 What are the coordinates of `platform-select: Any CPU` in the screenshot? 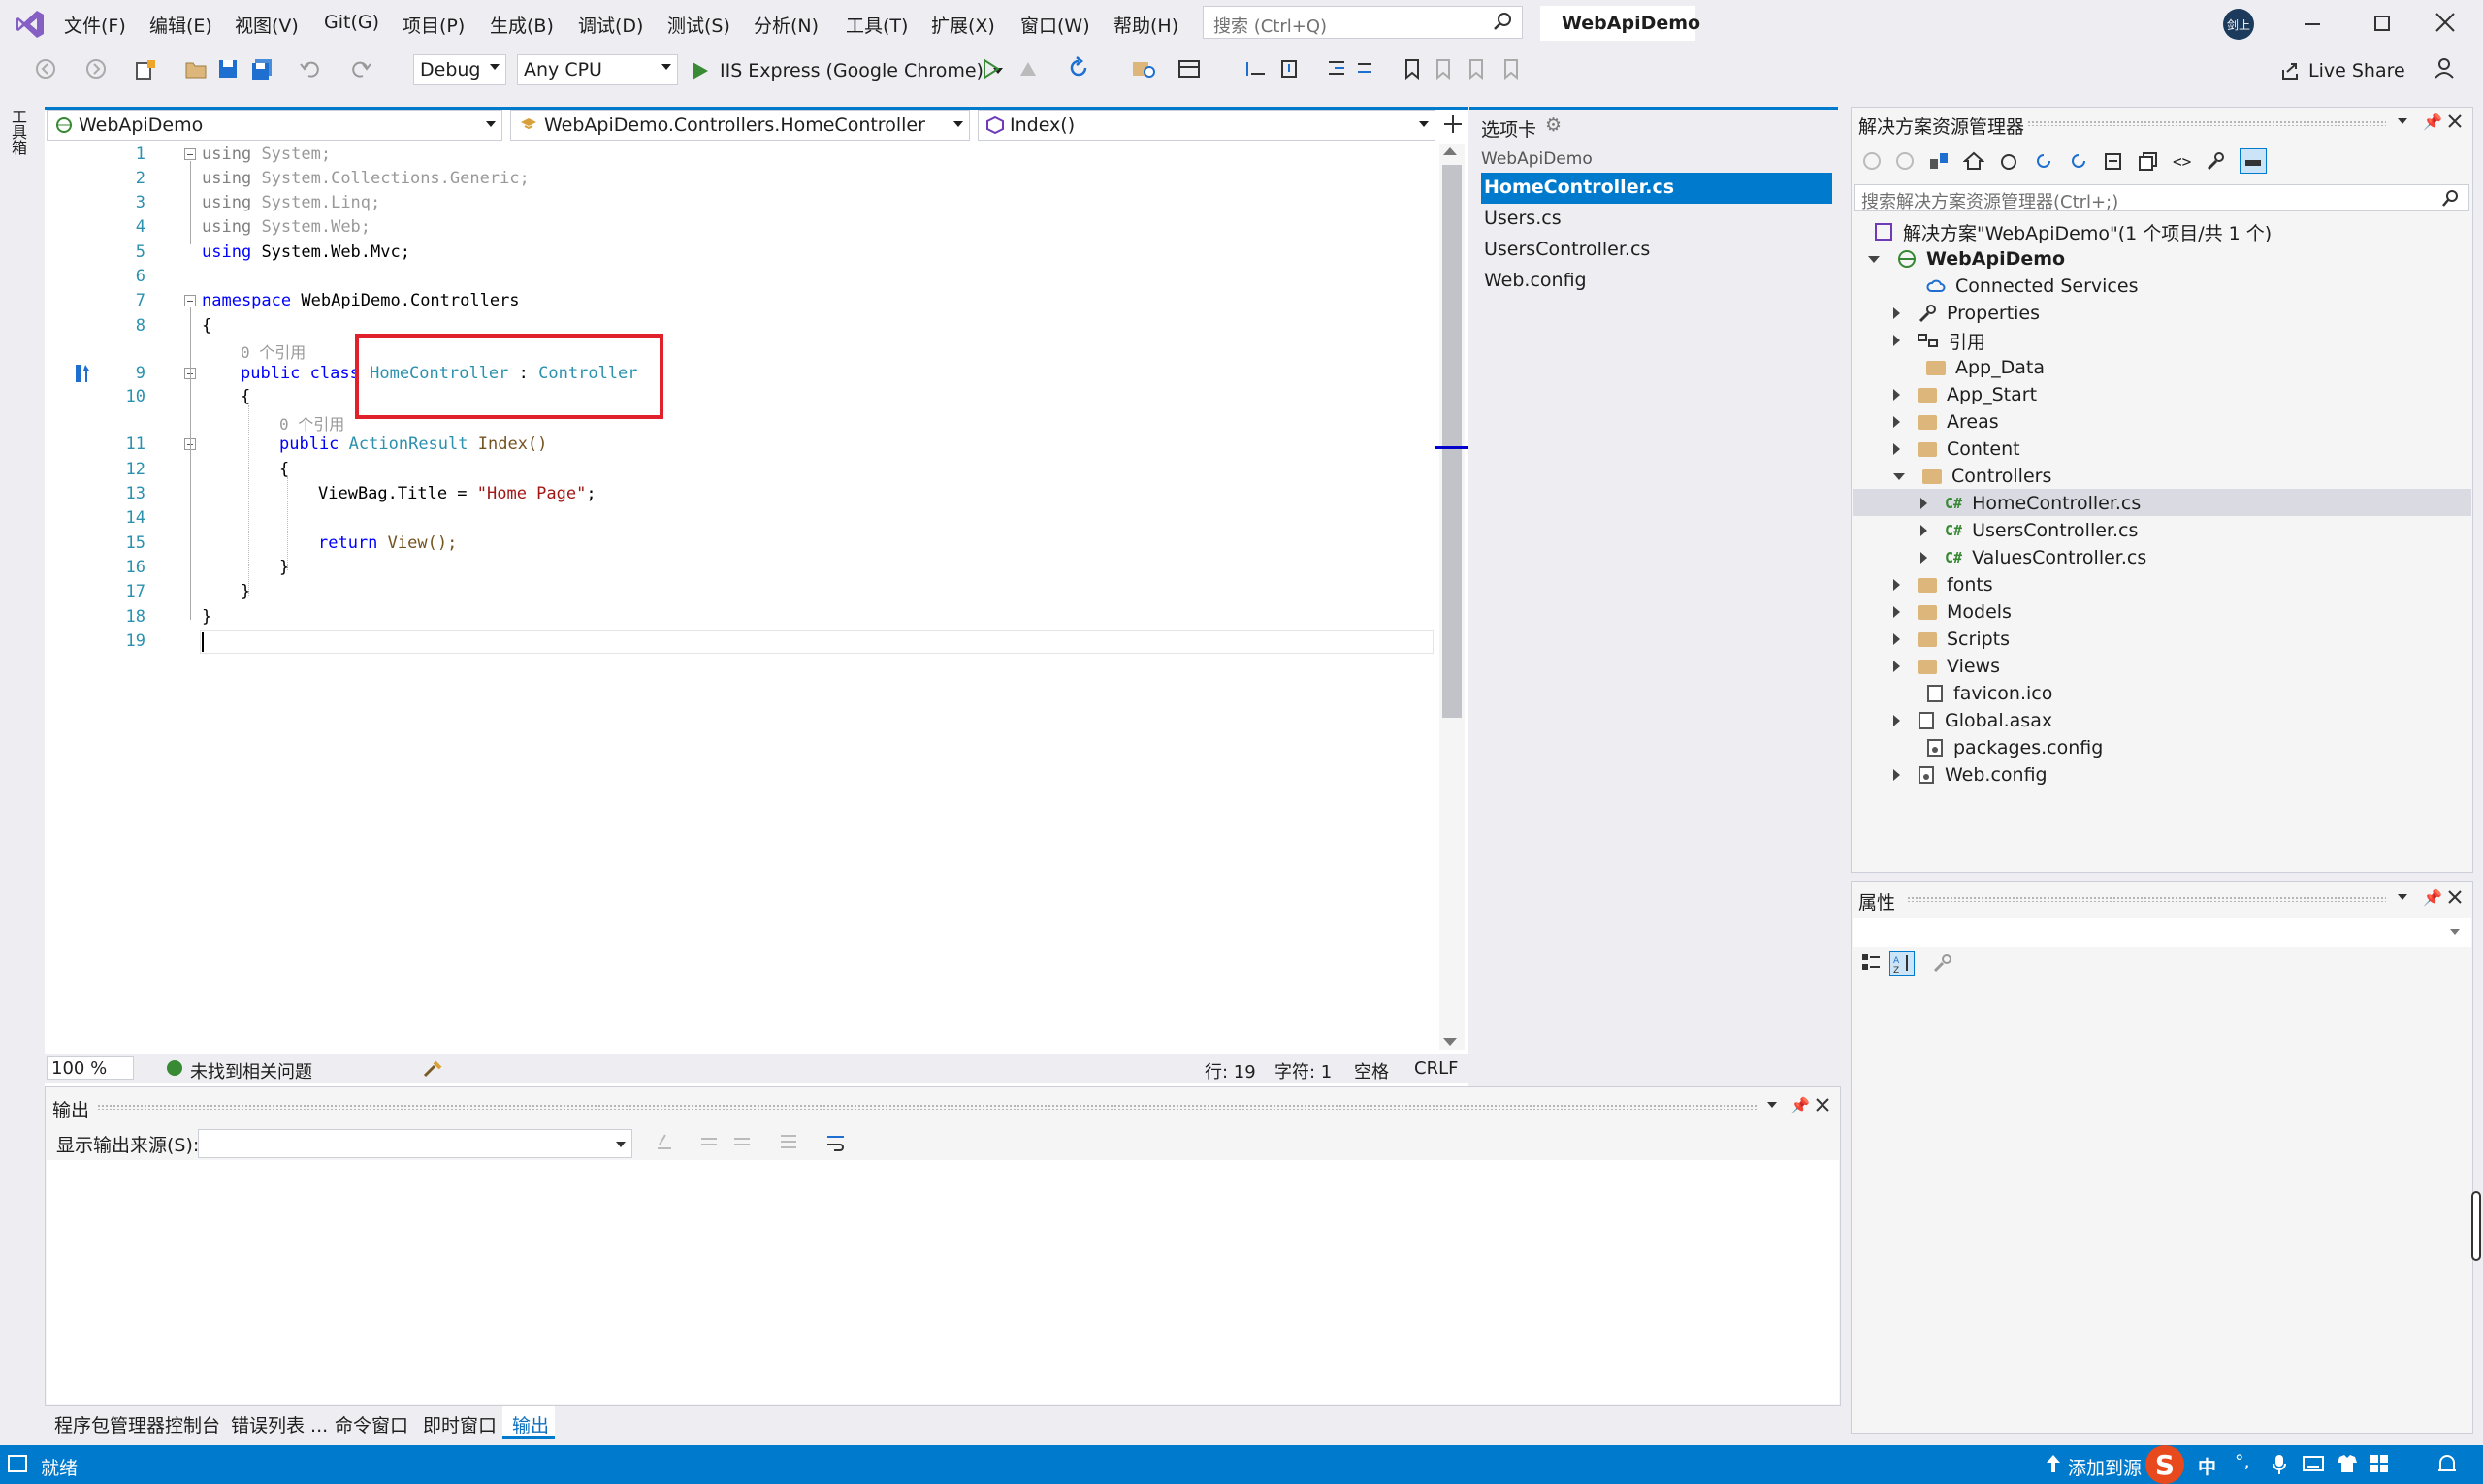 It's located at (598, 69).